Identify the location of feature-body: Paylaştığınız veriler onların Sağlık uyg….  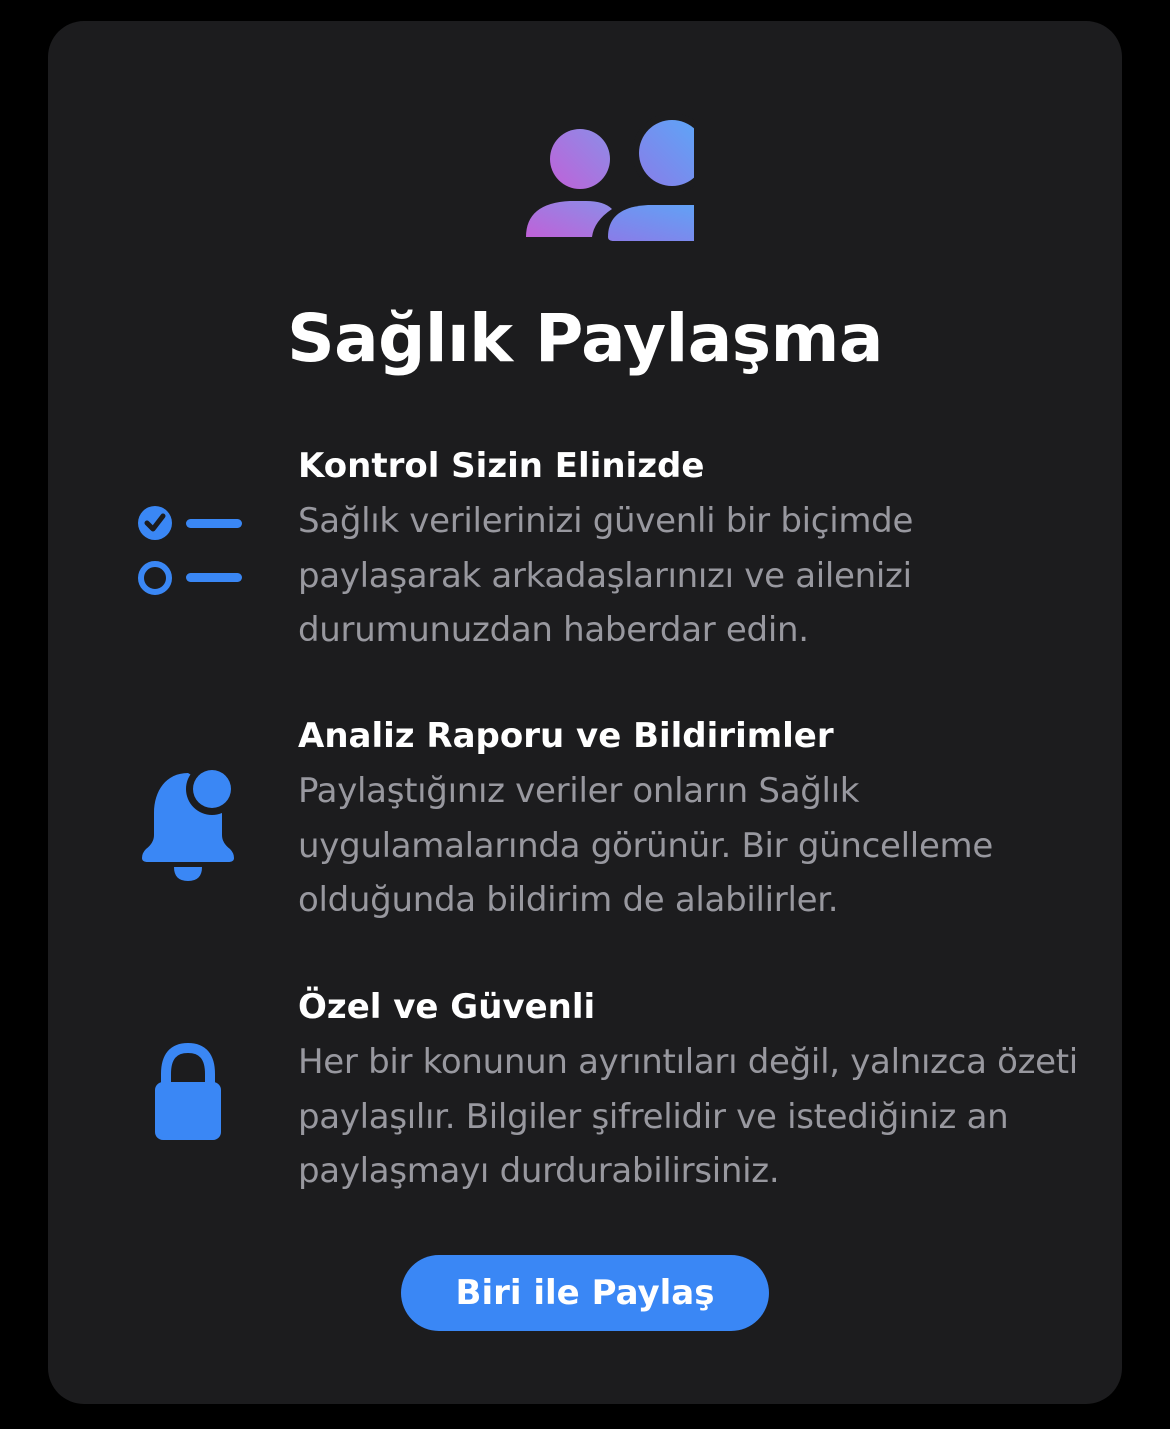
(645, 845).